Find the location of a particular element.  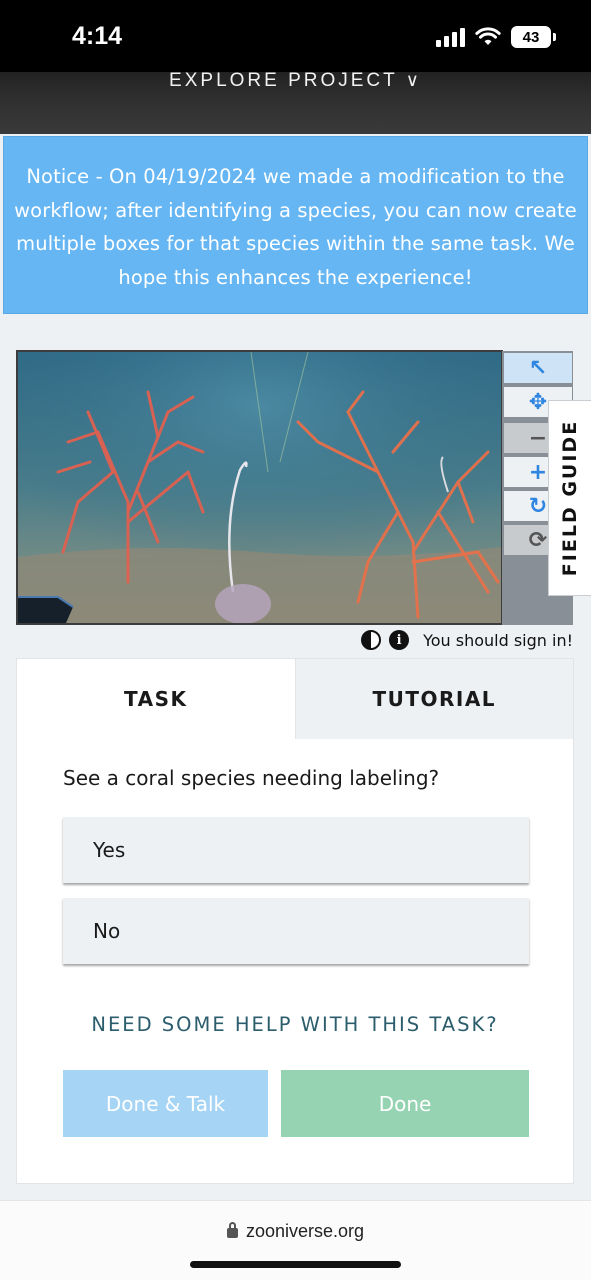

url-text: zooniverse.org is located at coordinates (305, 1231).